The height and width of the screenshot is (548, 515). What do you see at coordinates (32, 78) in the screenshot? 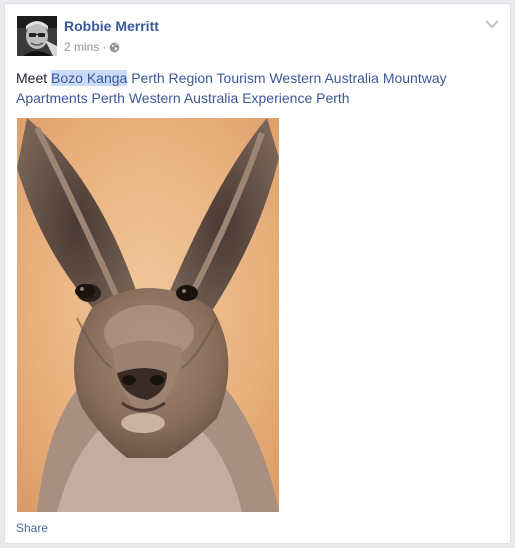
I see `post-text-intro: Meet` at bounding box center [32, 78].